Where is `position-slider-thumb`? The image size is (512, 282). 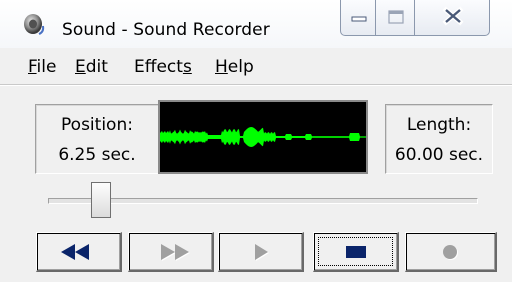 position-slider-thumb is located at coordinates (101, 200).